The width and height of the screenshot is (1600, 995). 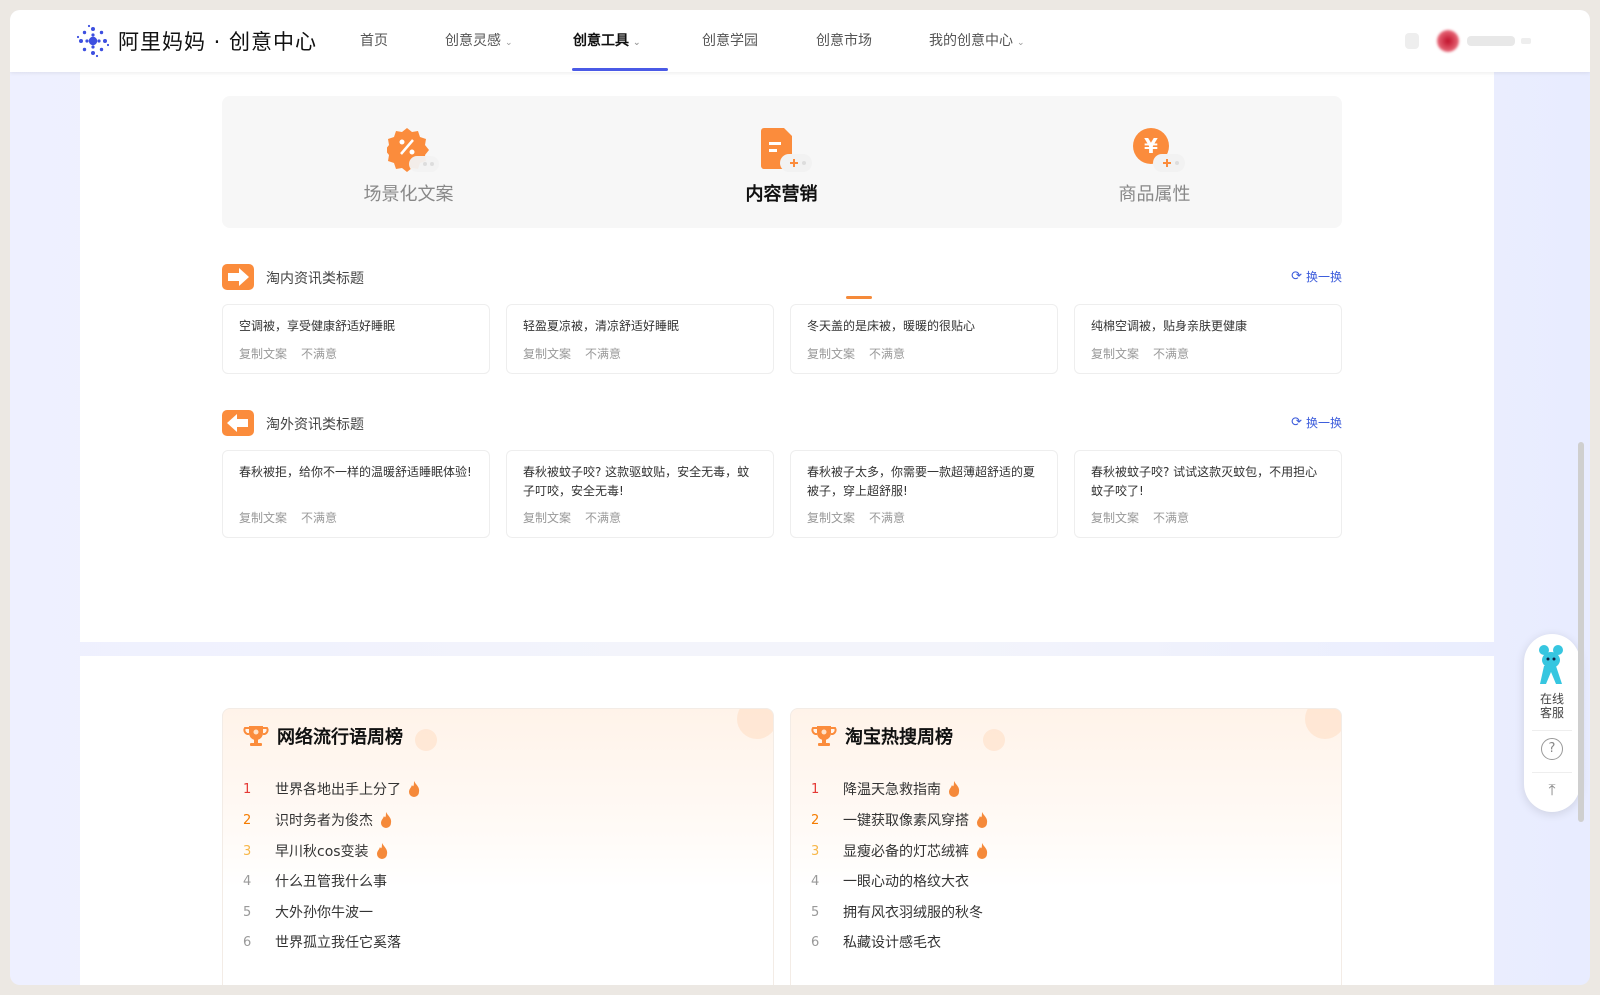 I want to click on ranking-item: 5 拥有风衣羽绒服的秋冬, so click(x=897, y=912).